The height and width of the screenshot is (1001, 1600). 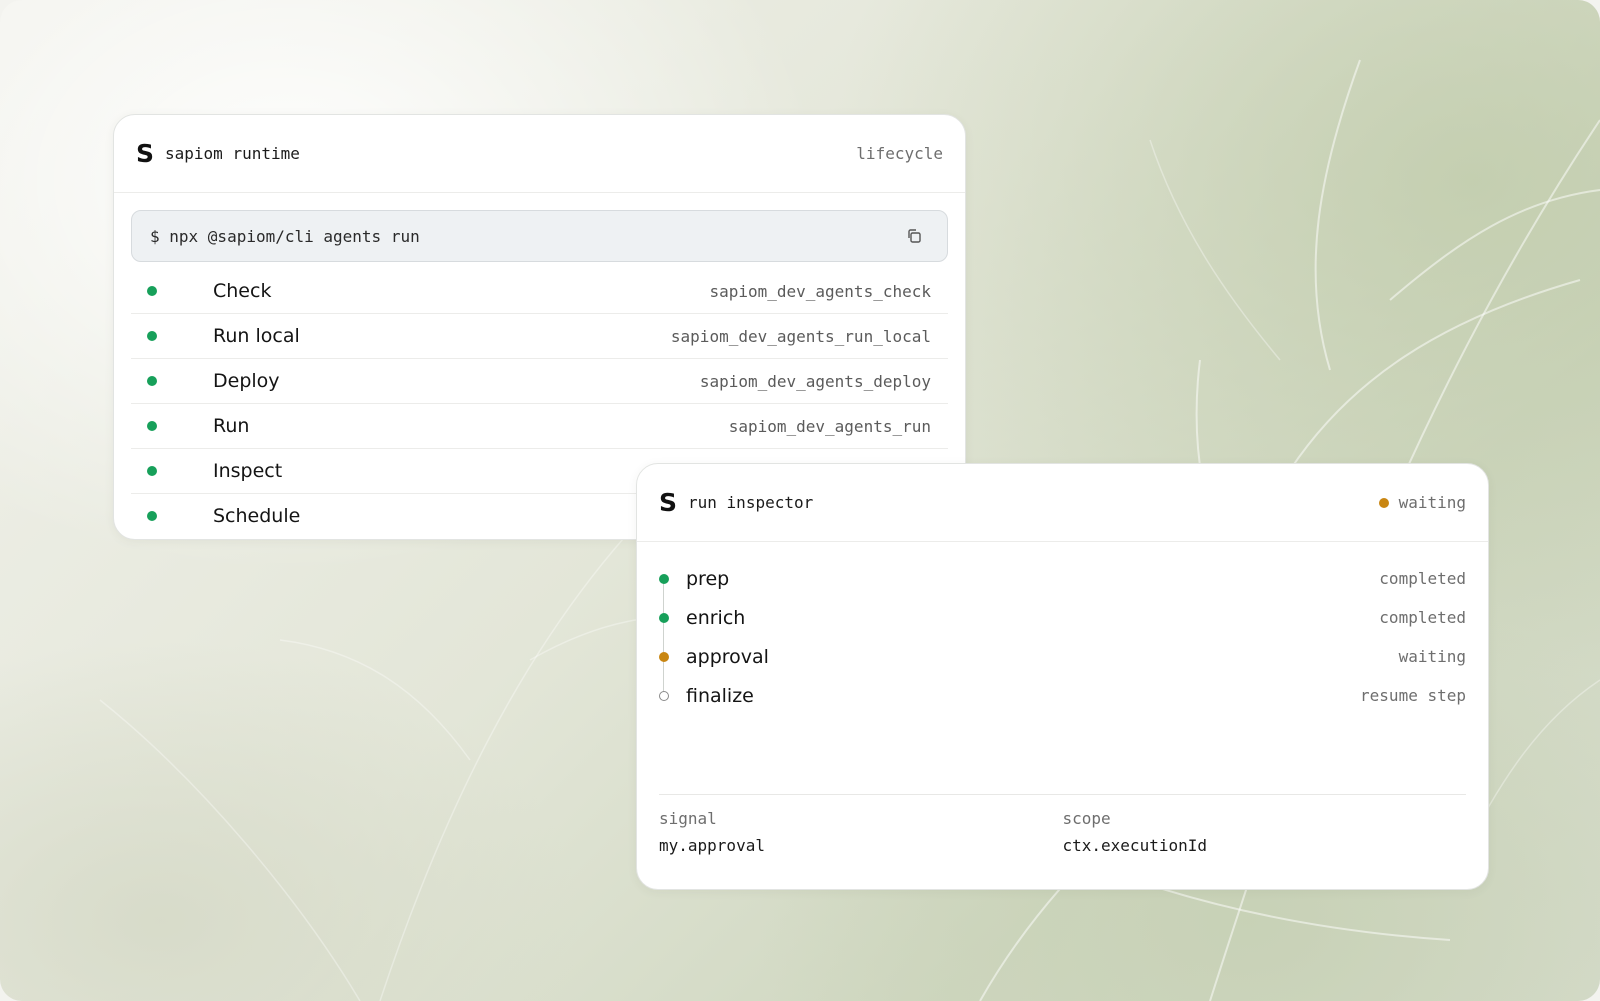 What do you see at coordinates (285, 236) in the screenshot?
I see `command-text: $ npx @sapiom/cli agents run` at bounding box center [285, 236].